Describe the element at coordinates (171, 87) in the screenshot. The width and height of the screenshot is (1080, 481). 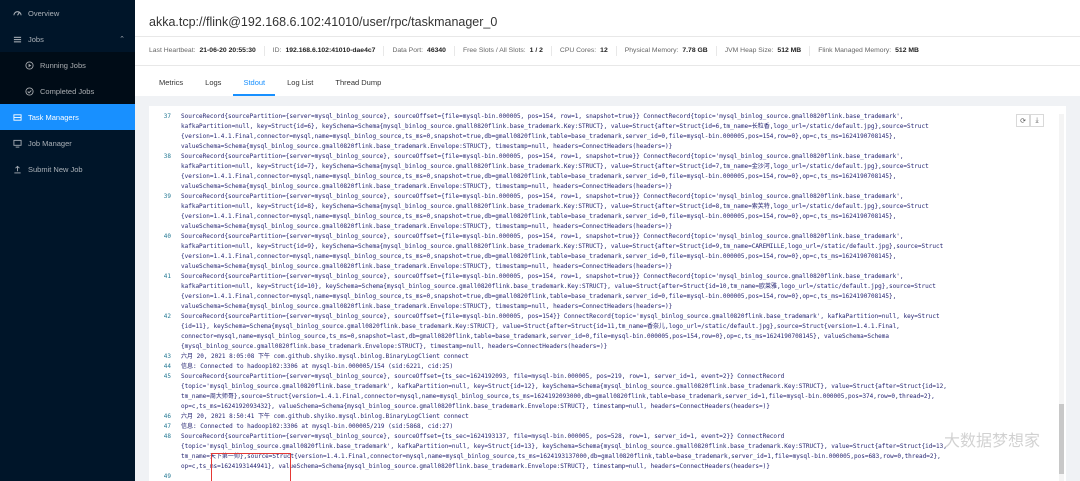
I see `tab-metrics: Metrics` at that location.